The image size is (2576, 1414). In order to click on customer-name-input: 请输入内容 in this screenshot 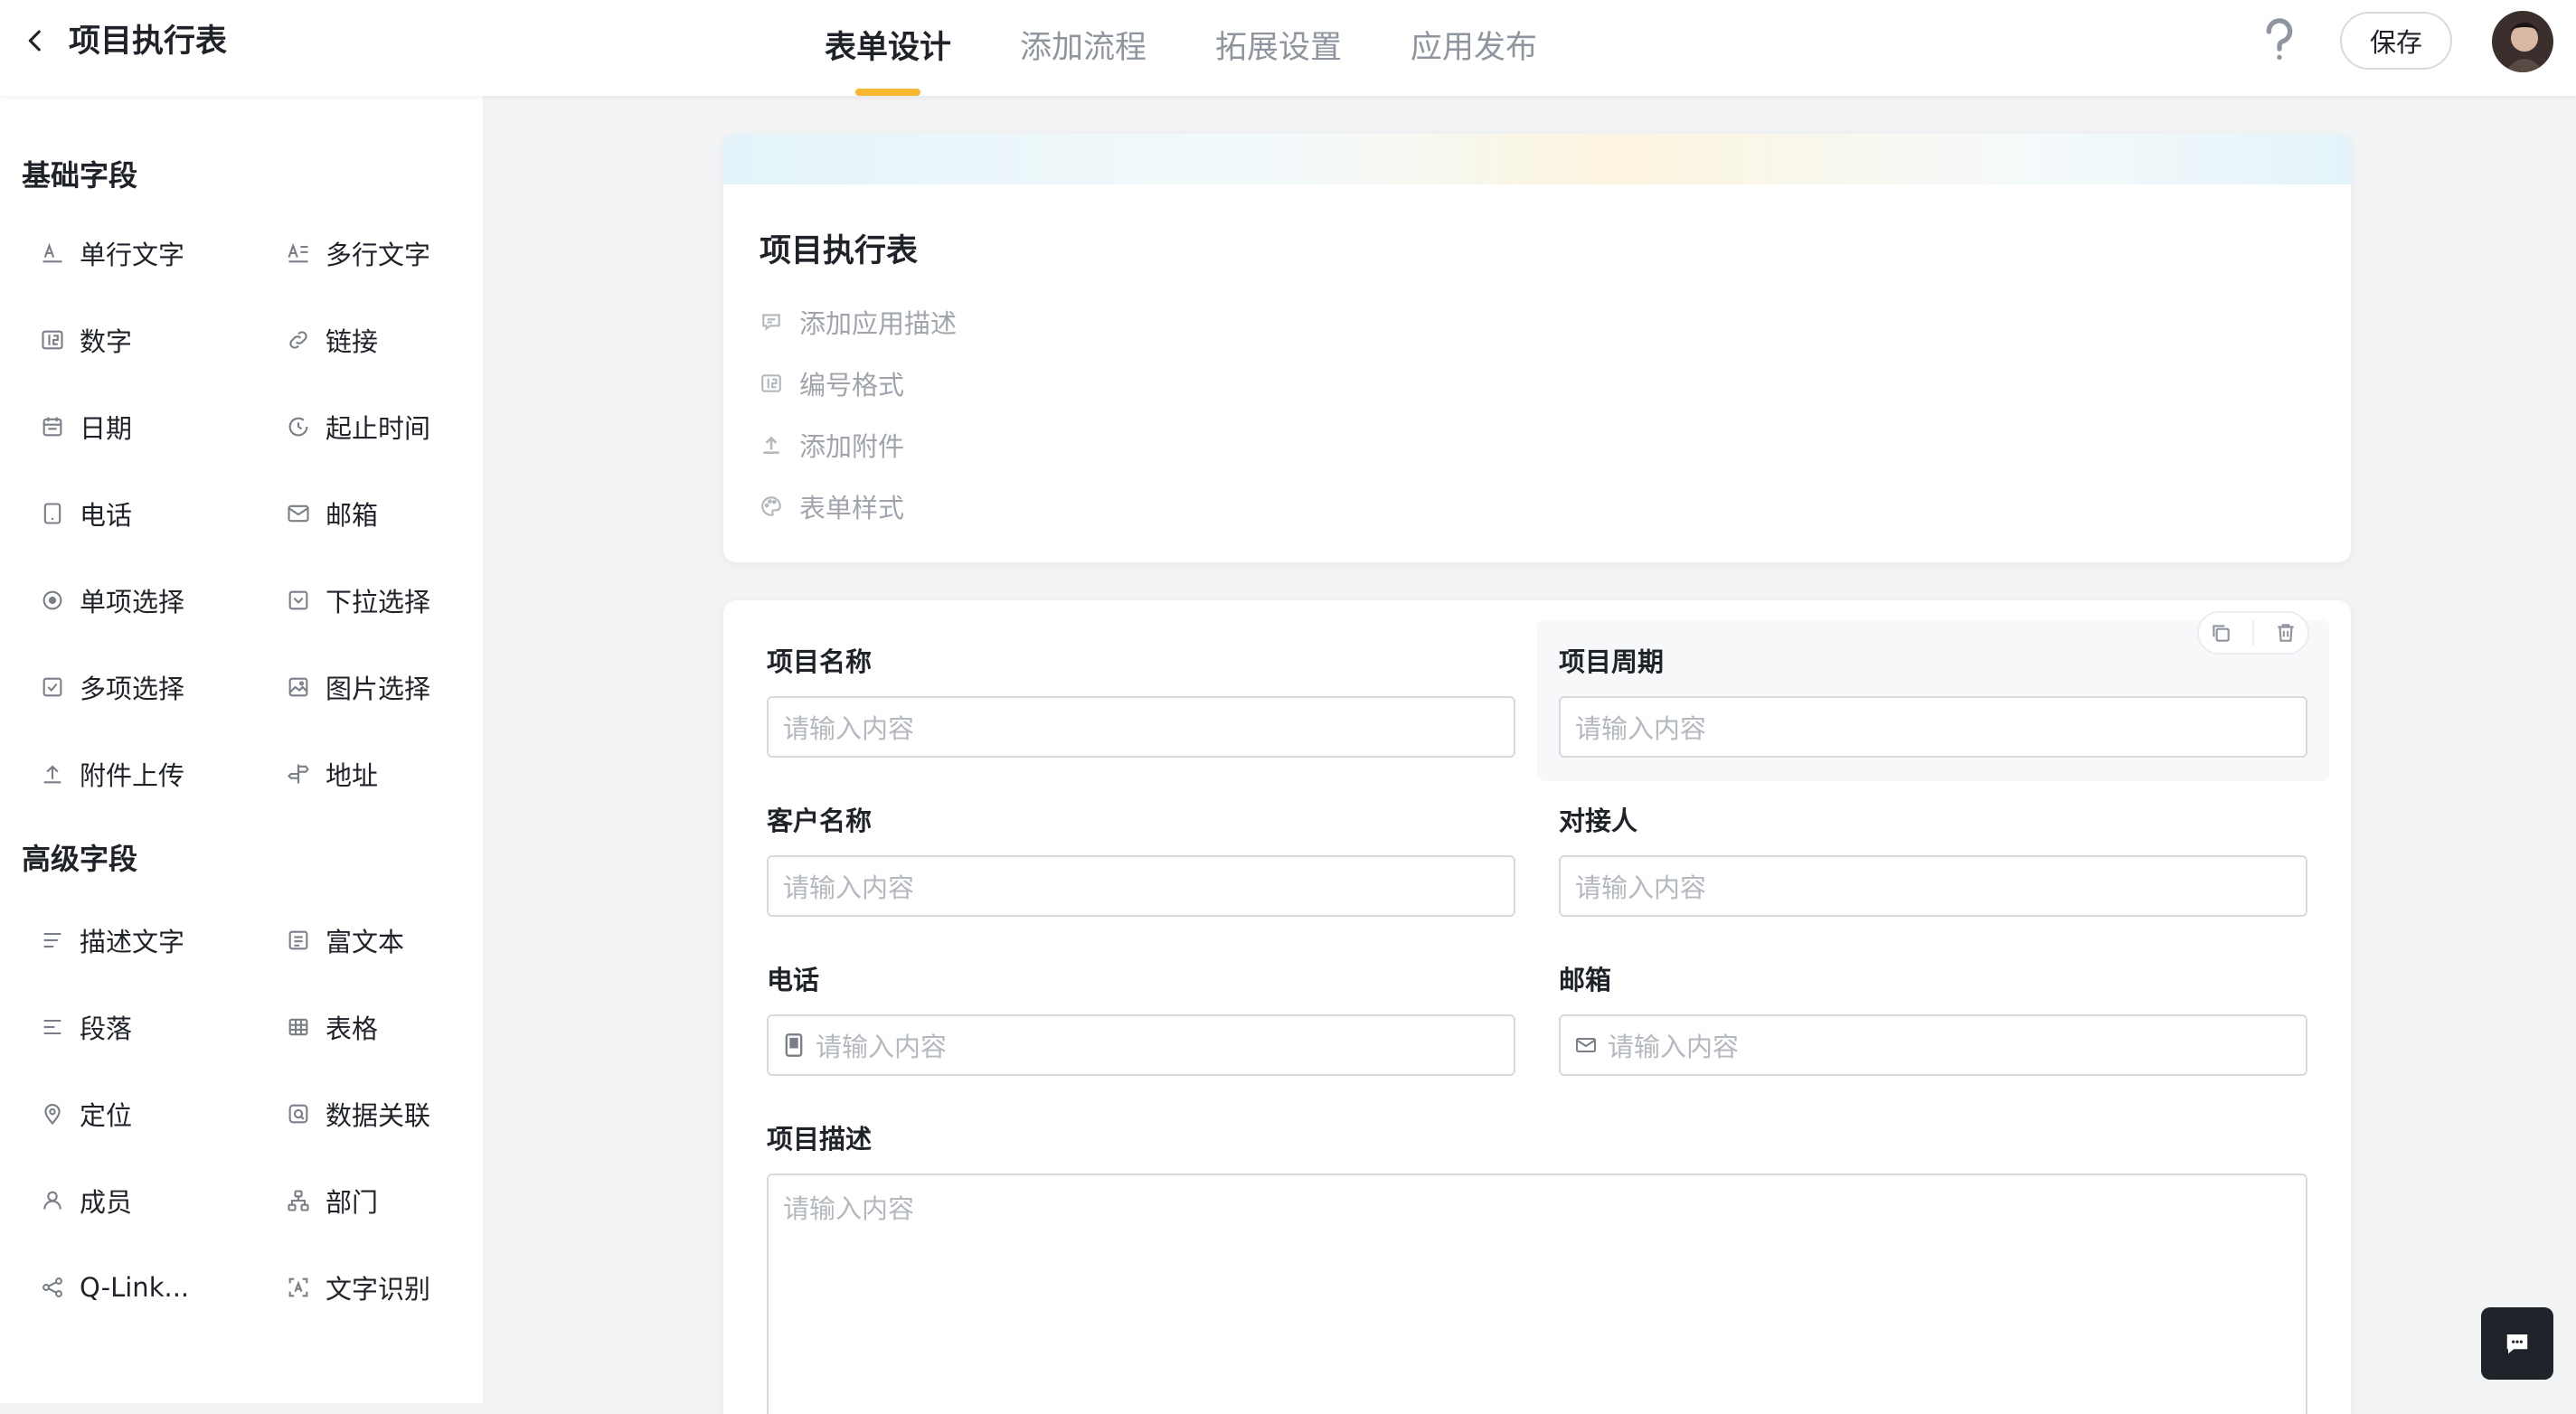, I will do `click(1141, 886)`.